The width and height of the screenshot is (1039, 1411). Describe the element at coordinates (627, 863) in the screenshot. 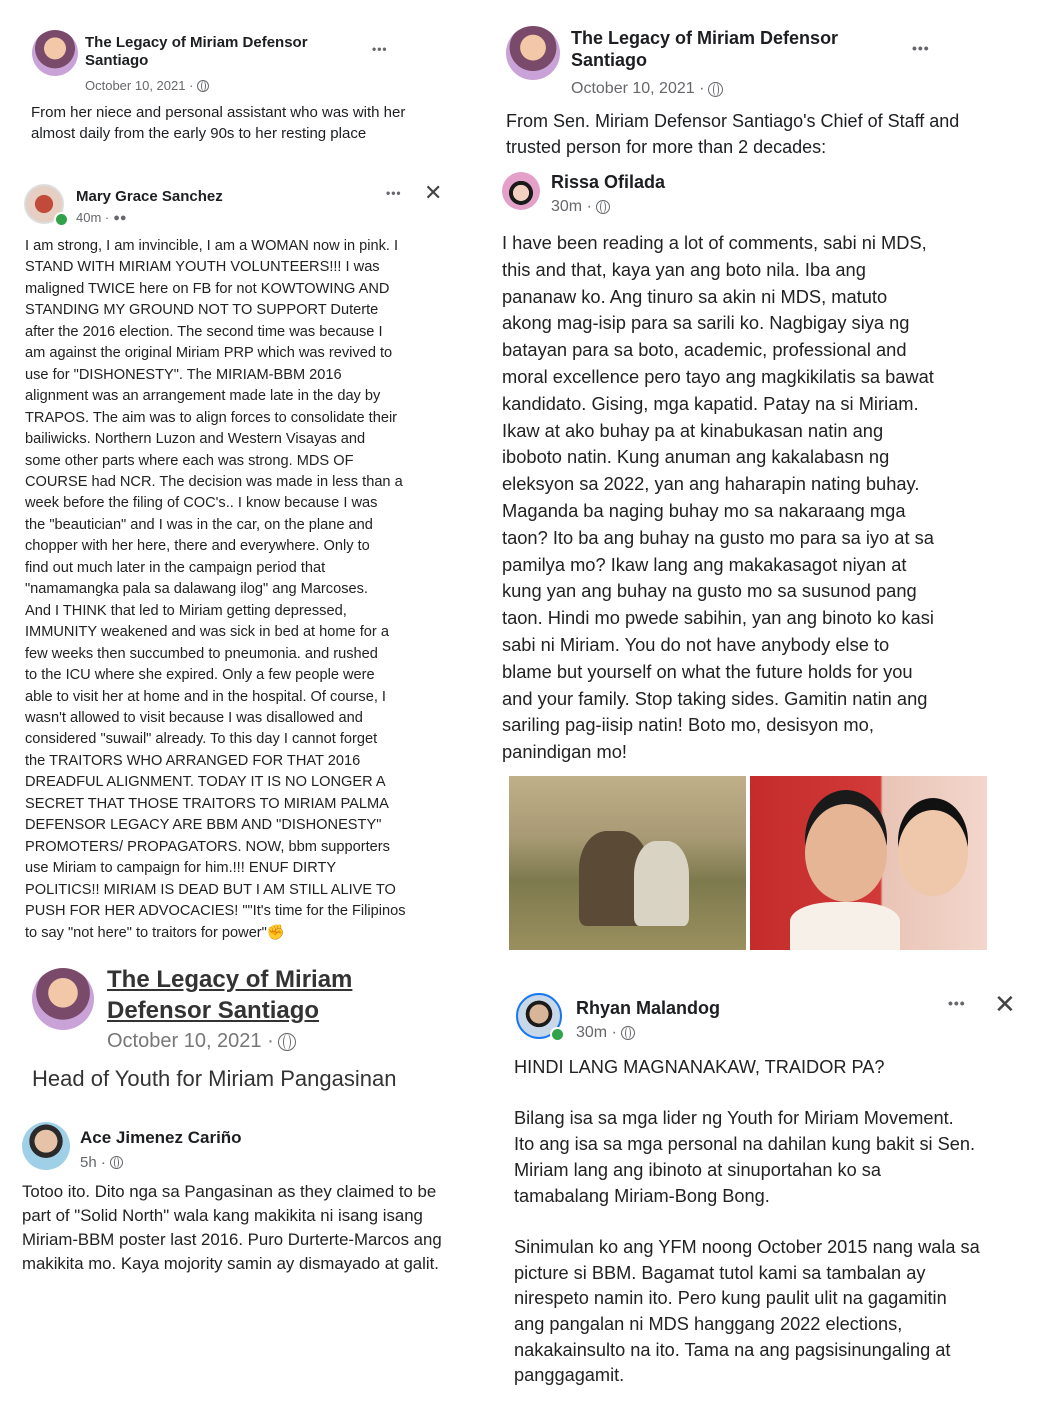

I see `photo-archival-sepia` at that location.